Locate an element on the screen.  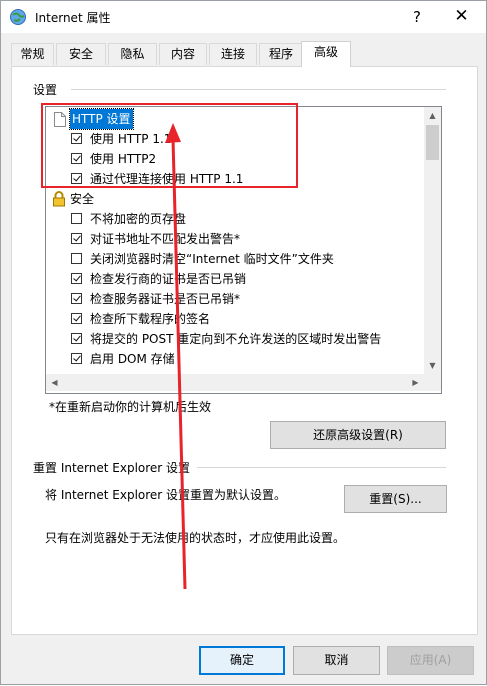
checkbox-no-save-encrypted is located at coordinates (76, 218).